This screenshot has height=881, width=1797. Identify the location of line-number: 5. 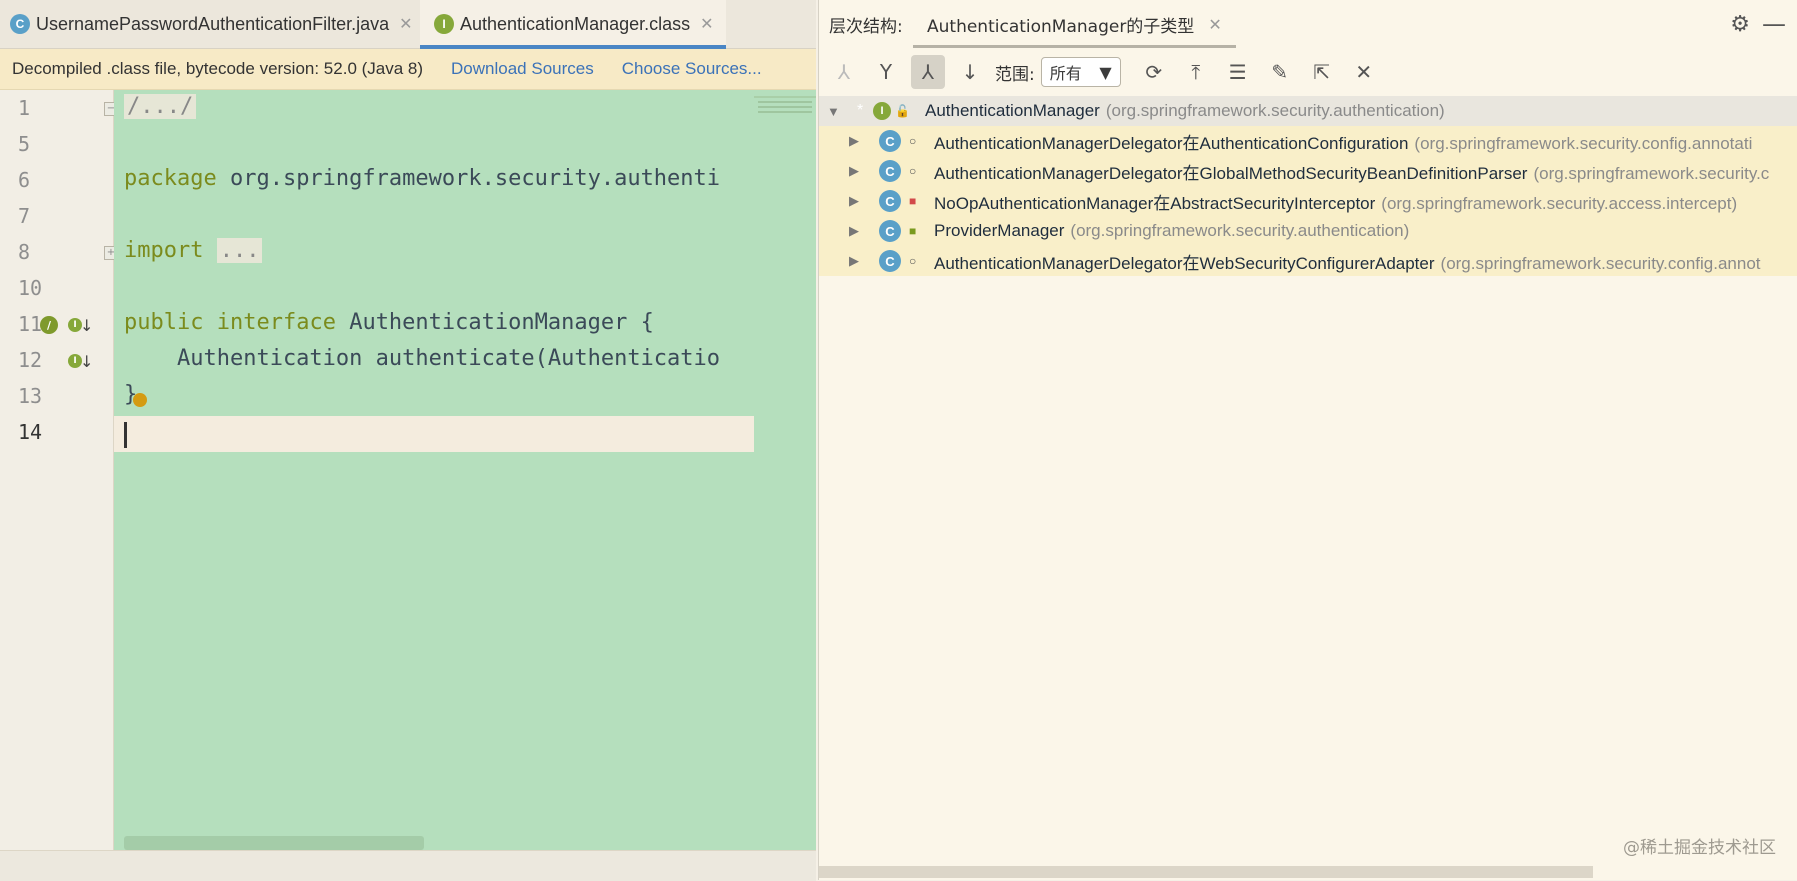
(24, 144).